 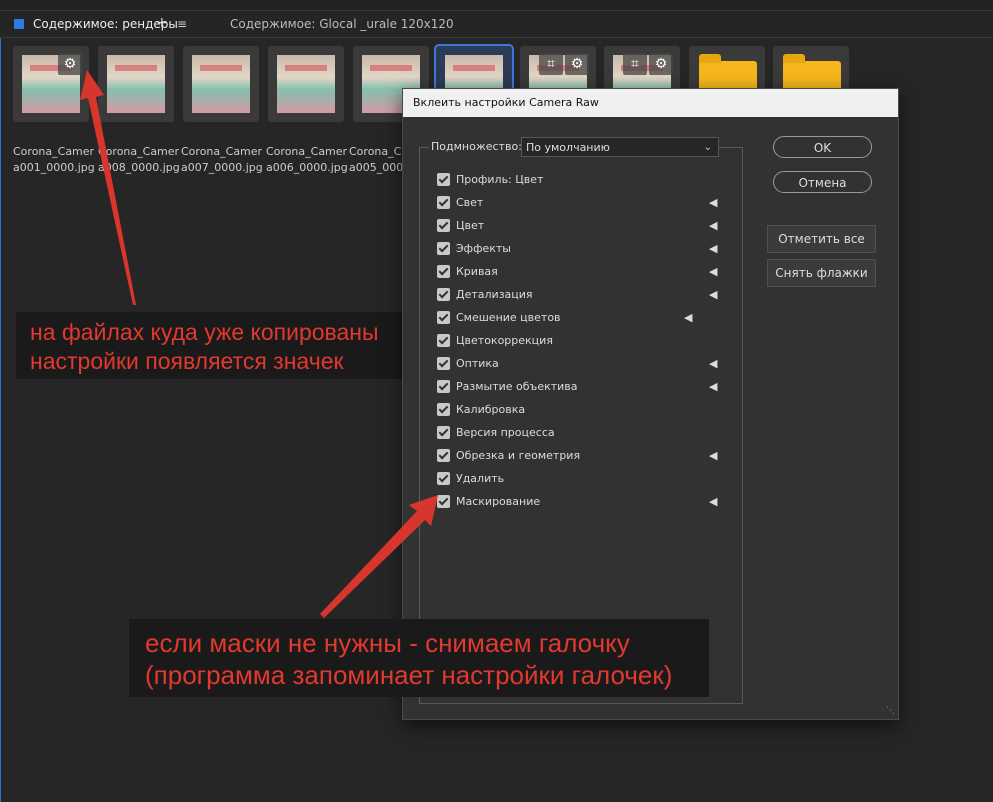 I want to click on arrow-to-masking-checkbox, so click(x=379, y=556).